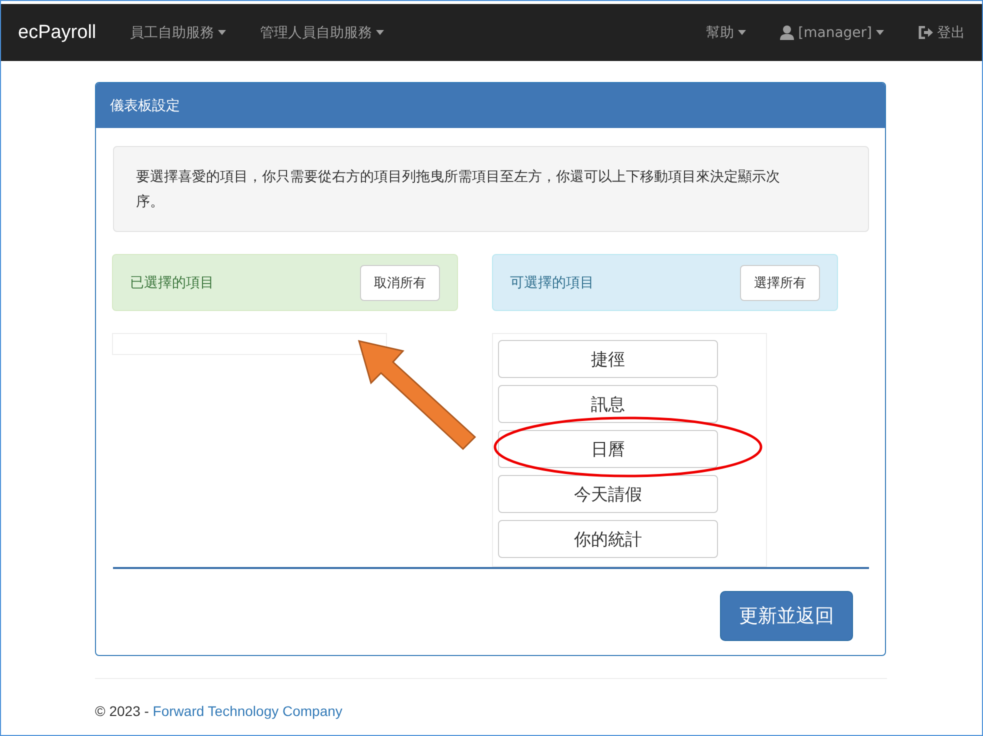 Image resolution: width=983 pixels, height=736 pixels. Describe the element at coordinates (178, 33) in the screenshot. I see `nav-menu: 員工自助服務` at that location.